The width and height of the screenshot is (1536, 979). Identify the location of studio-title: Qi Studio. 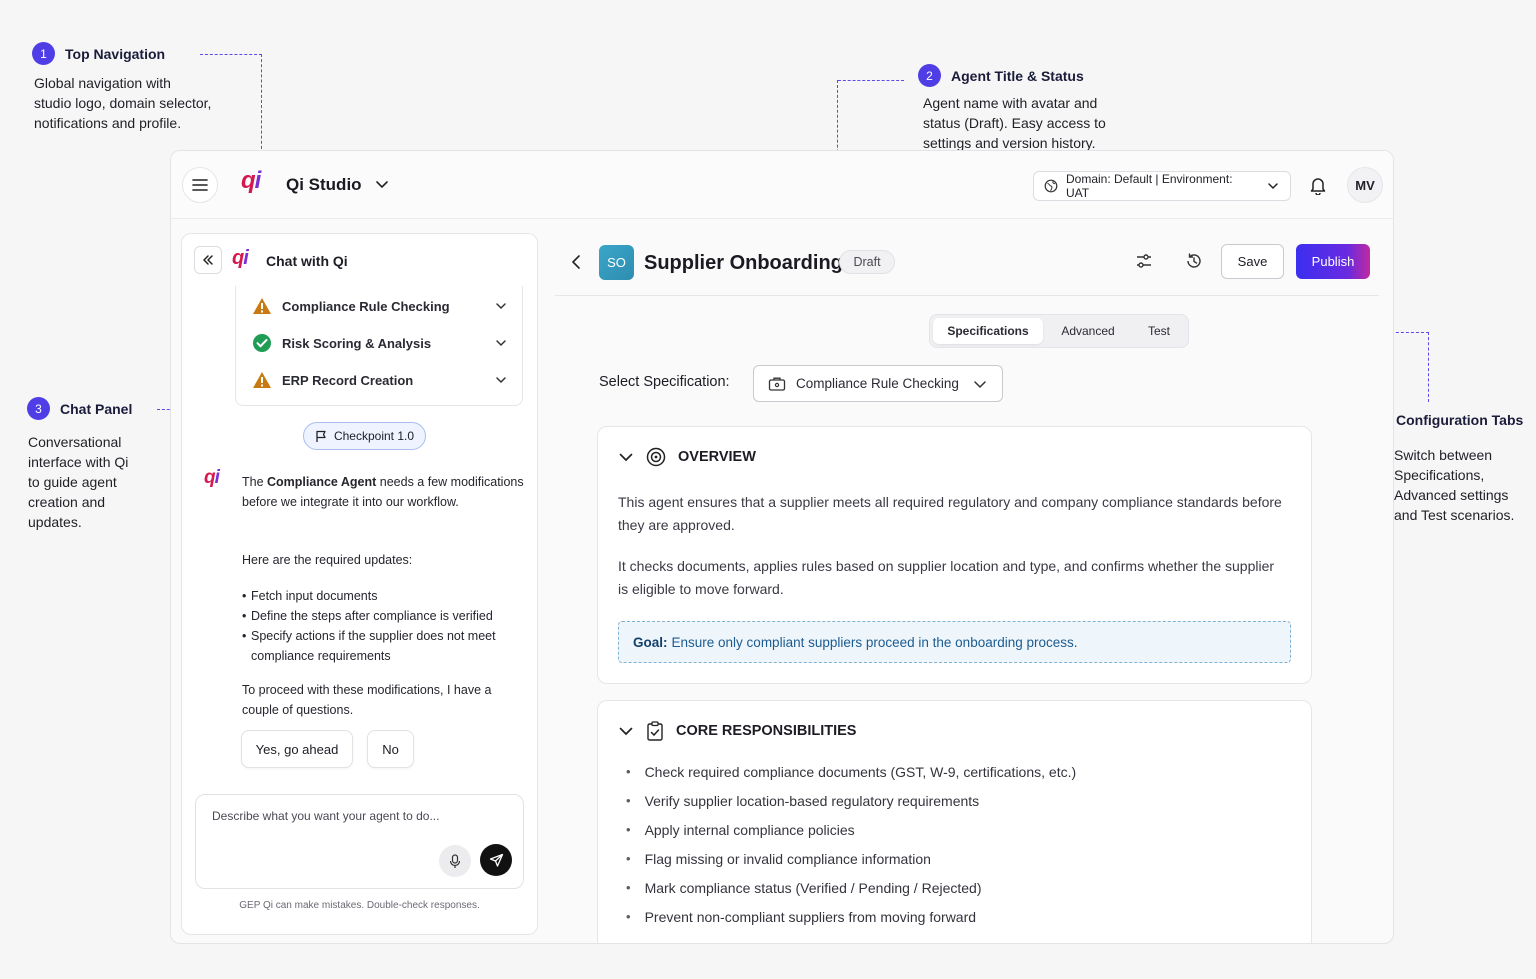
(324, 184).